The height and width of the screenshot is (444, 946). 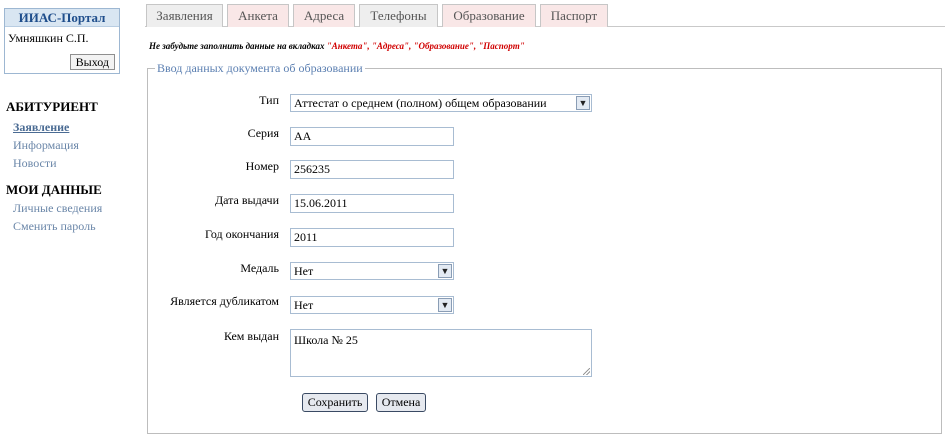 What do you see at coordinates (224, 301) in the screenshot?
I see `duplicate-label: Является дубликатом` at bounding box center [224, 301].